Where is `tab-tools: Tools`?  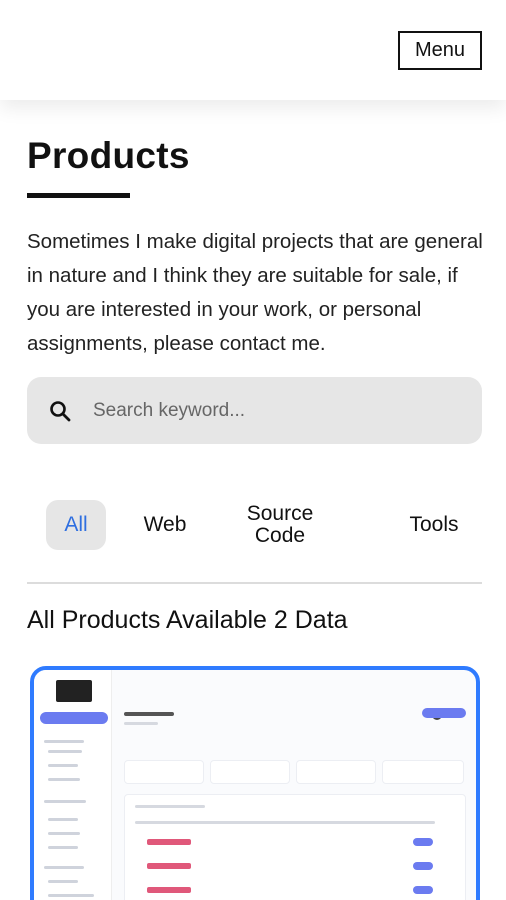
tab-tools: Tools is located at coordinates (434, 525).